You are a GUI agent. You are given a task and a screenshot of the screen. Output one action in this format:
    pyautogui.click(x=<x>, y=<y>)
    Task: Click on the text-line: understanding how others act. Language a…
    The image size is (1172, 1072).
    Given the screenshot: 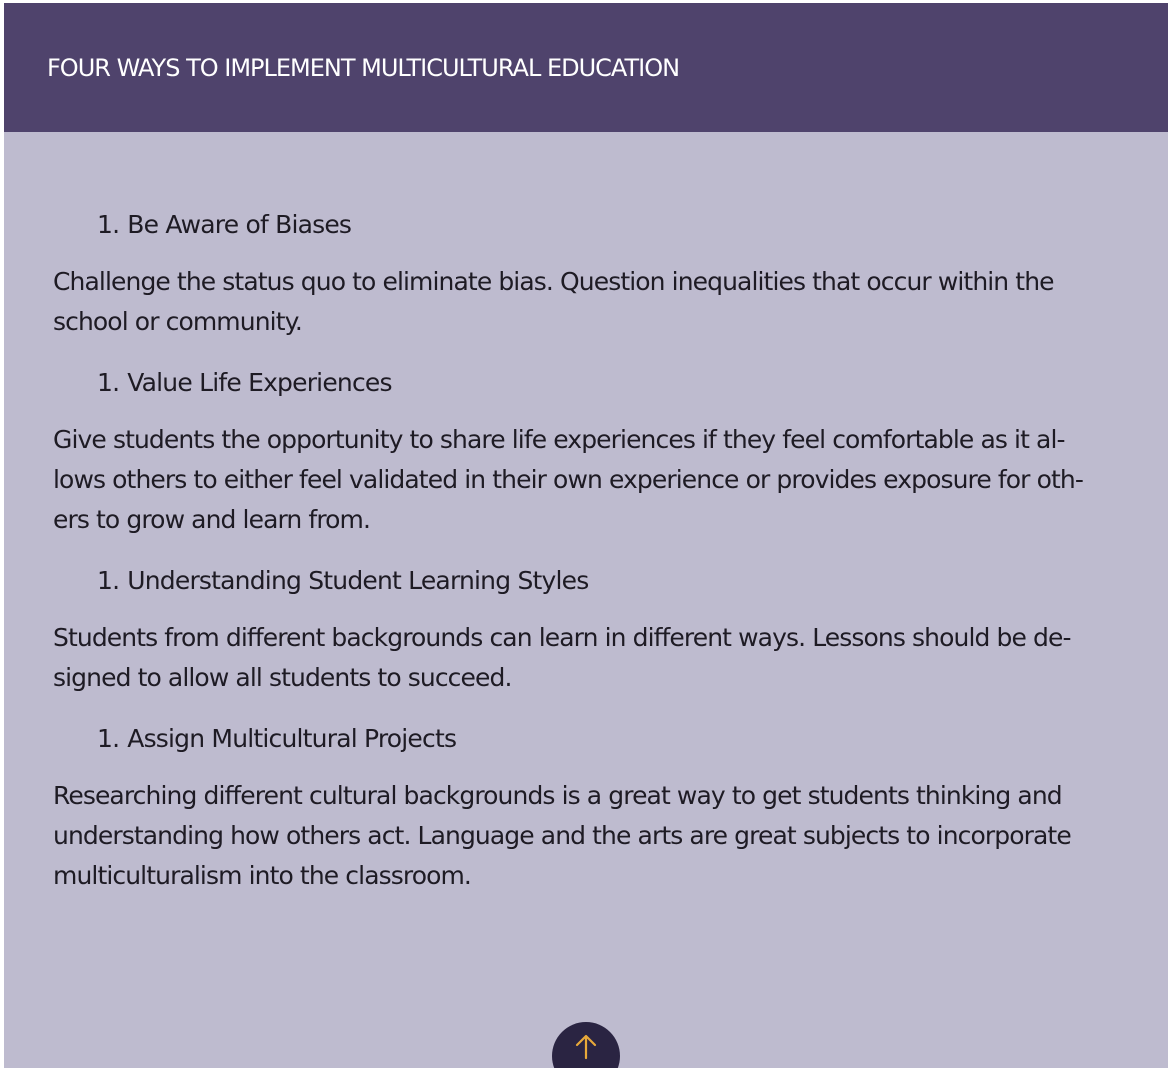 What is the action you would take?
    pyautogui.click(x=562, y=835)
    